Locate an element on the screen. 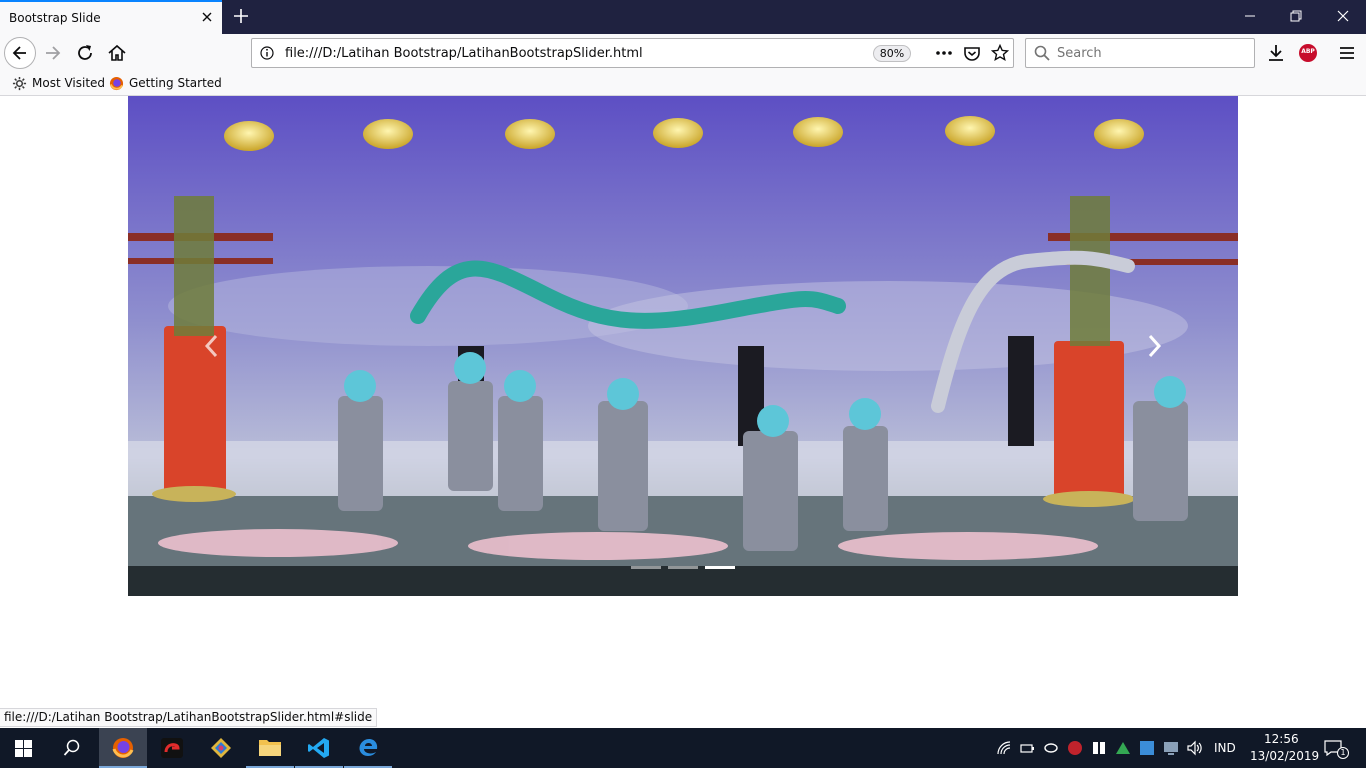  vscode-icon is located at coordinates (318, 748).